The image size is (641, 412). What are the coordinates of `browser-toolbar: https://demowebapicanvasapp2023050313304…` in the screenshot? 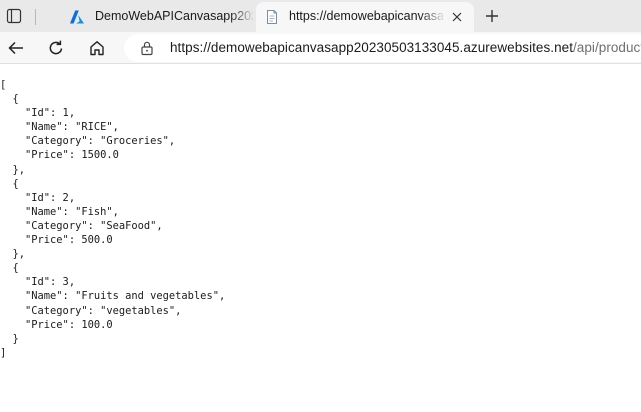 It's located at (320, 48).